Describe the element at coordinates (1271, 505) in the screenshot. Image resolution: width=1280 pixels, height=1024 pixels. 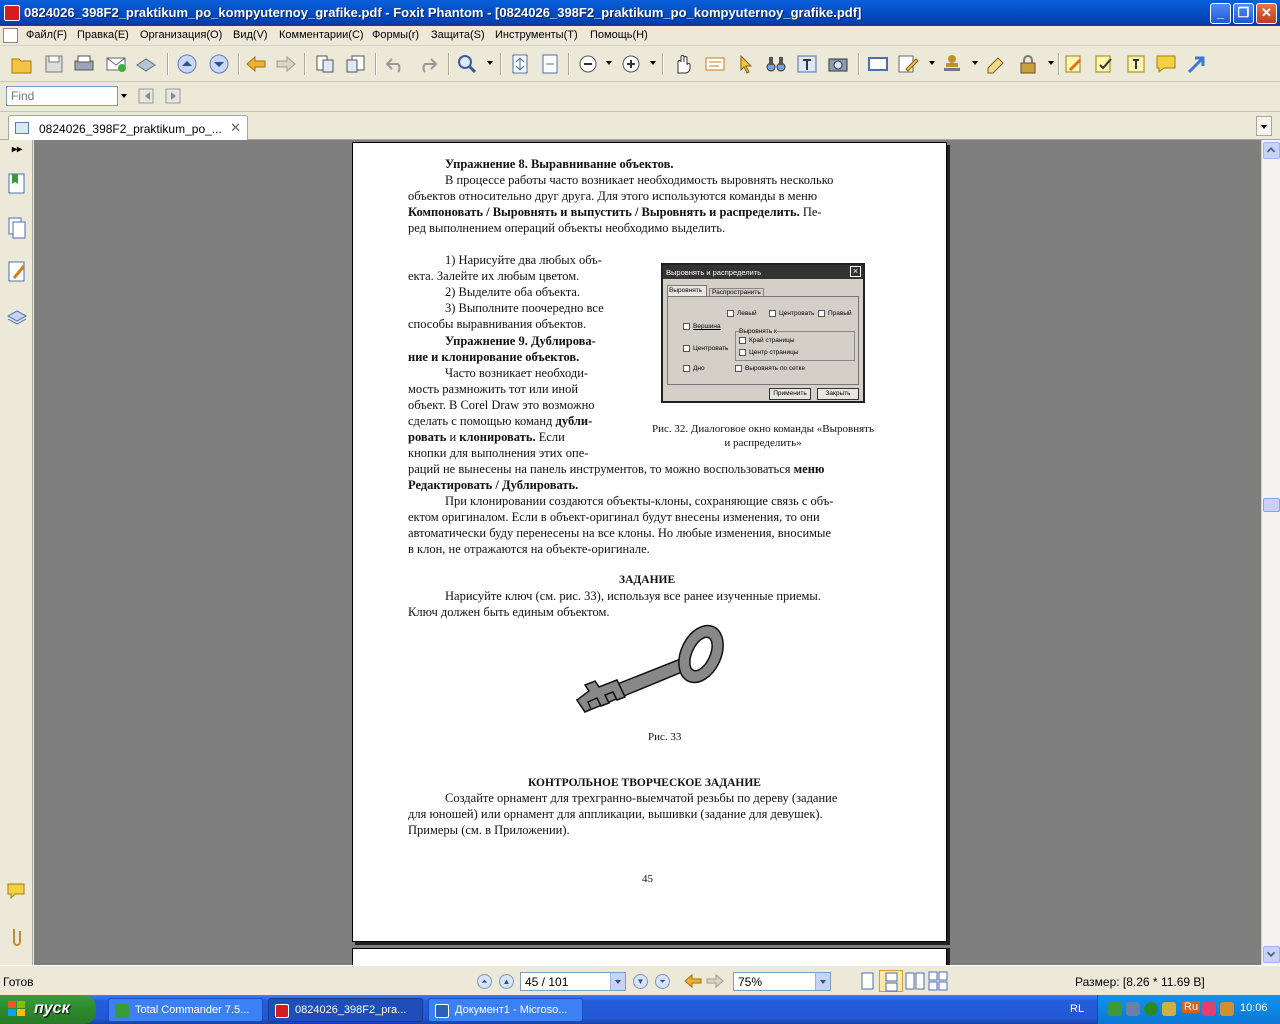
I see `scroll-thumb` at that location.